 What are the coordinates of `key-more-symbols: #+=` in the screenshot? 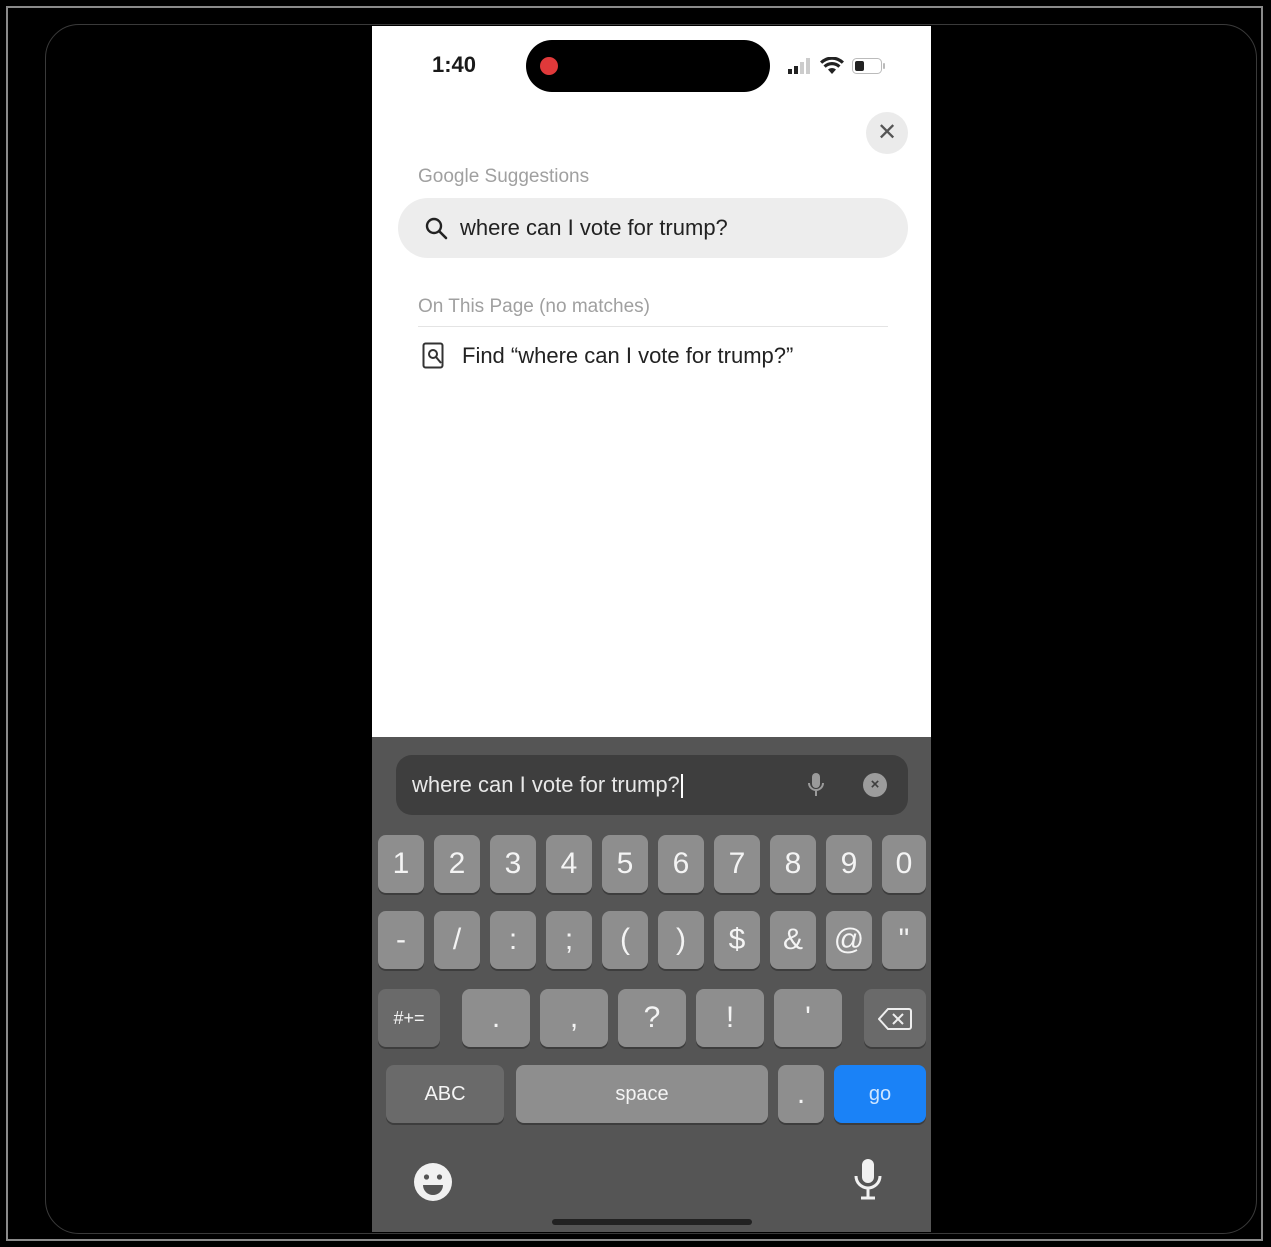 It's located at (409, 1018).